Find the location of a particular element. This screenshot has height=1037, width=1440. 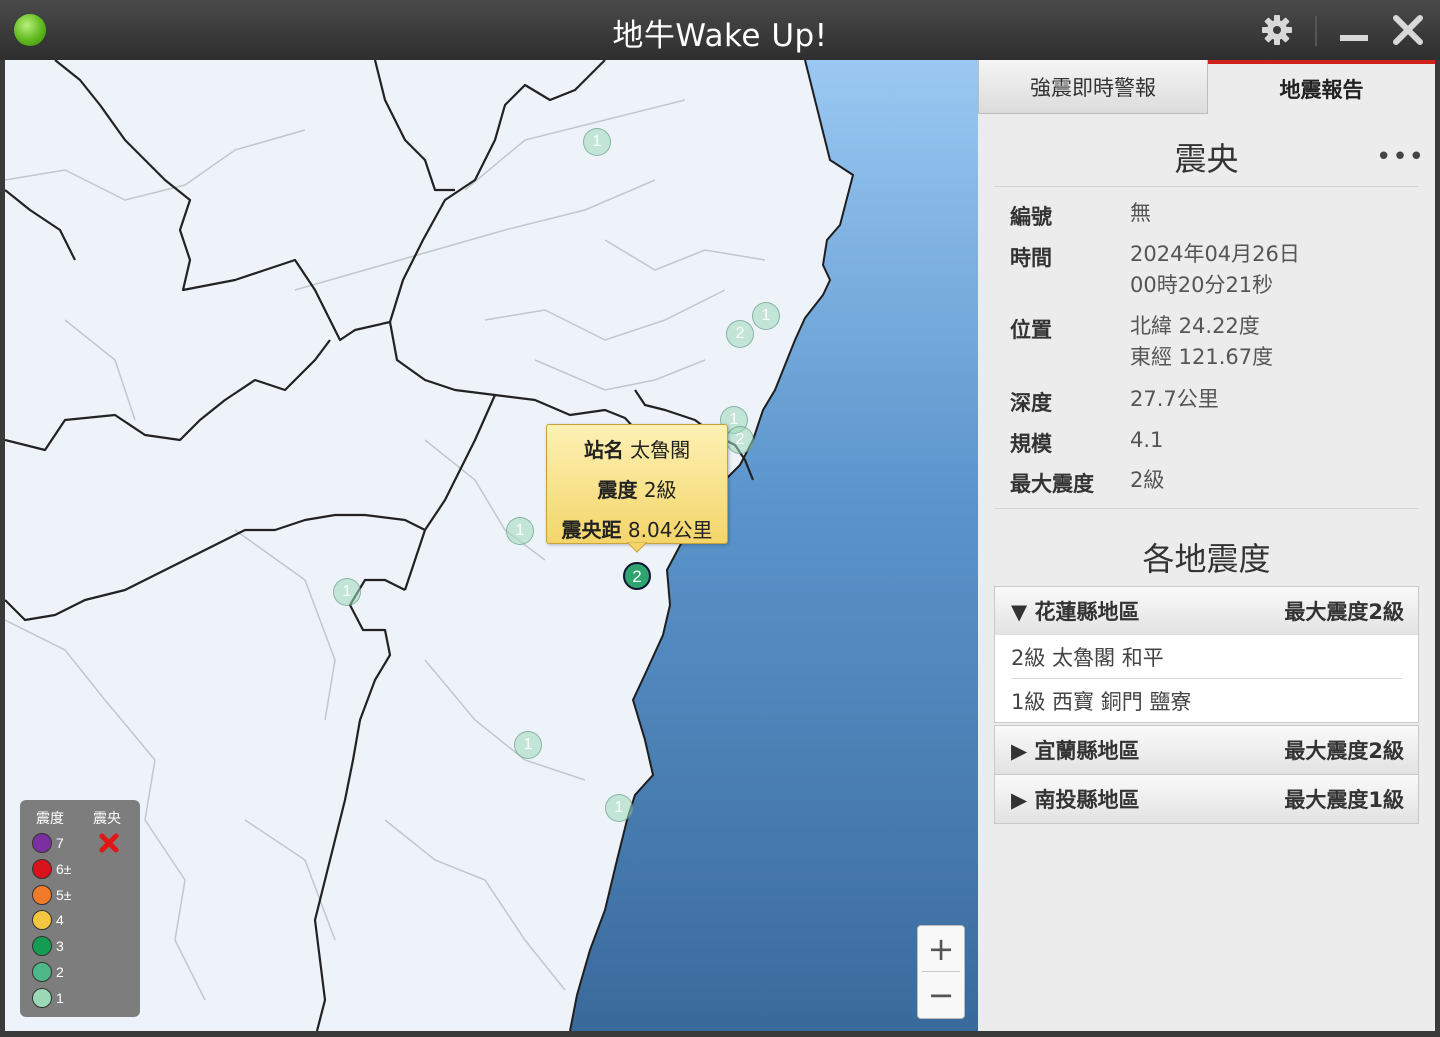

region-details-hualien: 2級 太魯閣 和平 1級 西寶 銅門 鹽寮 is located at coordinates (1206, 678).